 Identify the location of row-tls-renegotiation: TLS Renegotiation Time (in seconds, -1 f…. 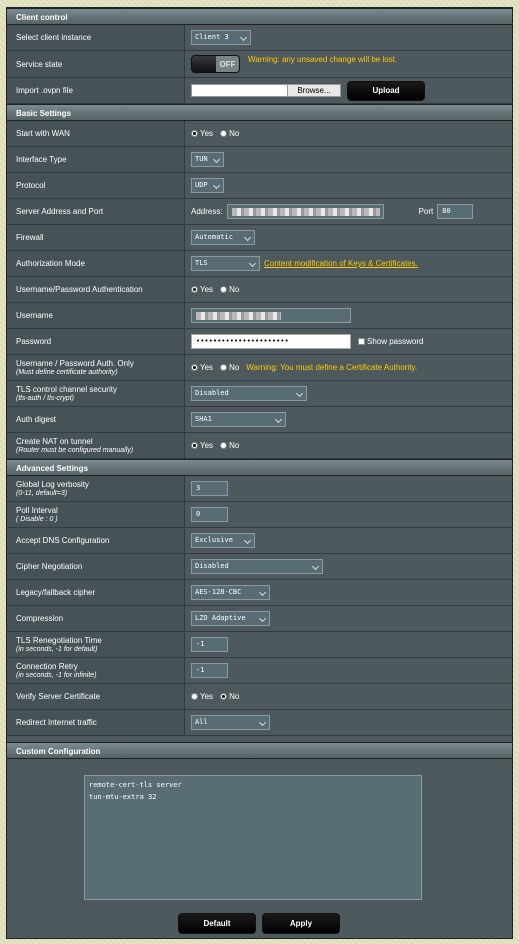
(259, 645).